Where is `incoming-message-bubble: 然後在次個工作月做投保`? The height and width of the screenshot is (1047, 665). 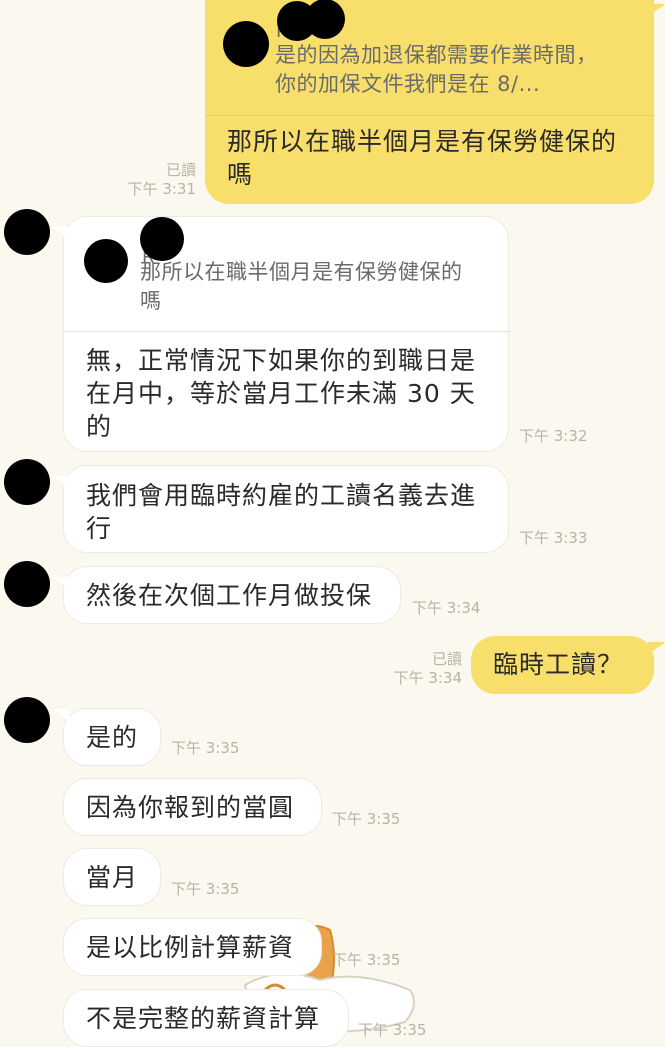
incoming-message-bubble: 然後在次個工作月做投保 is located at coordinates (226, 595).